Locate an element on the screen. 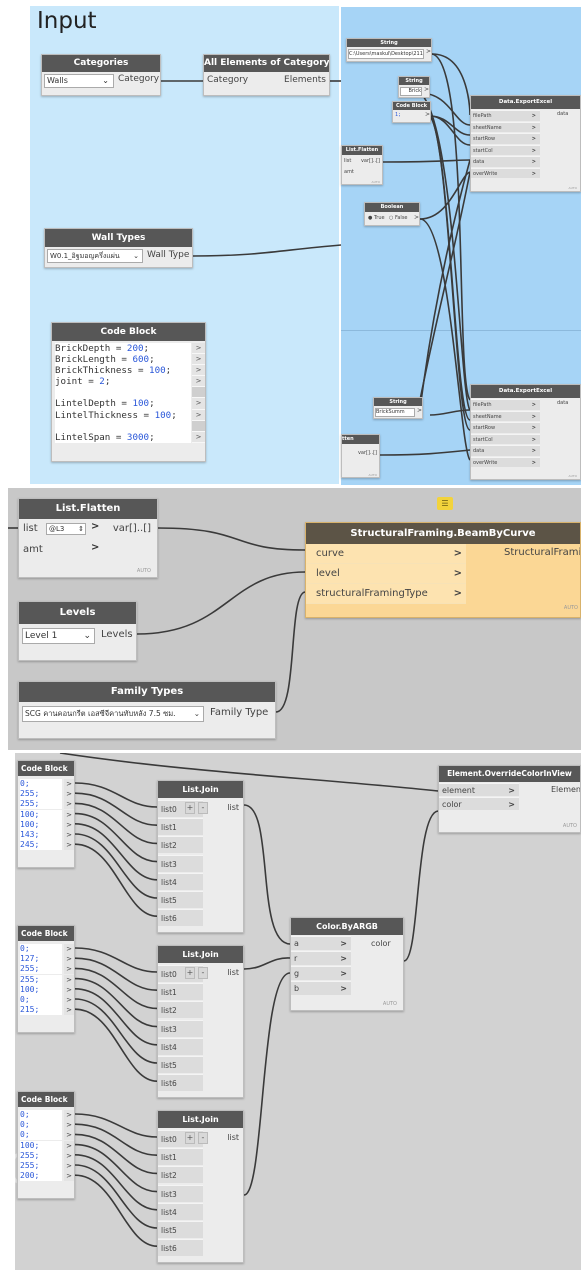 The height and width of the screenshot is (1270, 581). input-startRow: startRow > is located at coordinates (505, 427).